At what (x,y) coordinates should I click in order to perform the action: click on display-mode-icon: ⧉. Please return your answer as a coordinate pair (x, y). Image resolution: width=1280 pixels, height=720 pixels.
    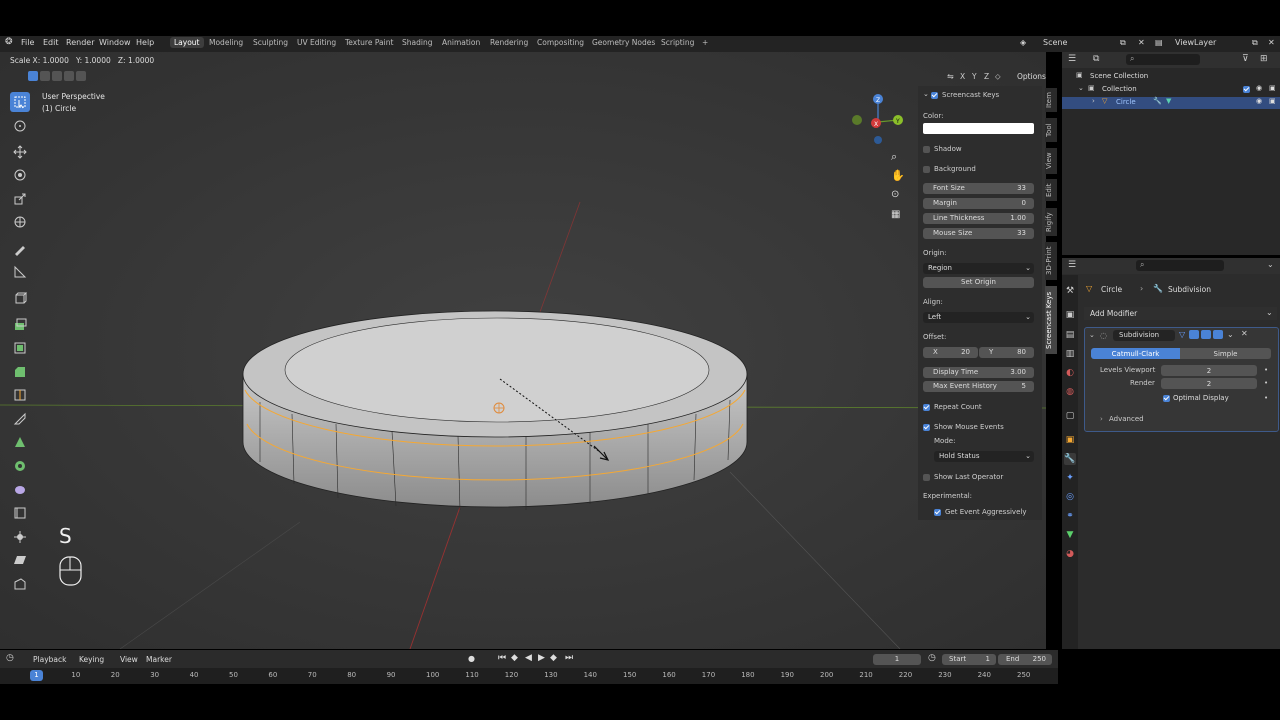
    Looking at the image, I should click on (1096, 59).